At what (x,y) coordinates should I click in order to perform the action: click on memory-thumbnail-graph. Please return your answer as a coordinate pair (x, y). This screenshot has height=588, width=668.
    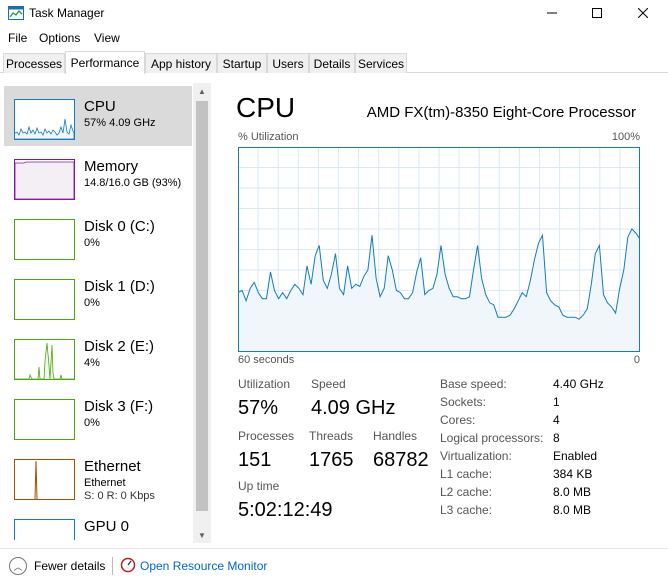
    Looking at the image, I should click on (44, 179).